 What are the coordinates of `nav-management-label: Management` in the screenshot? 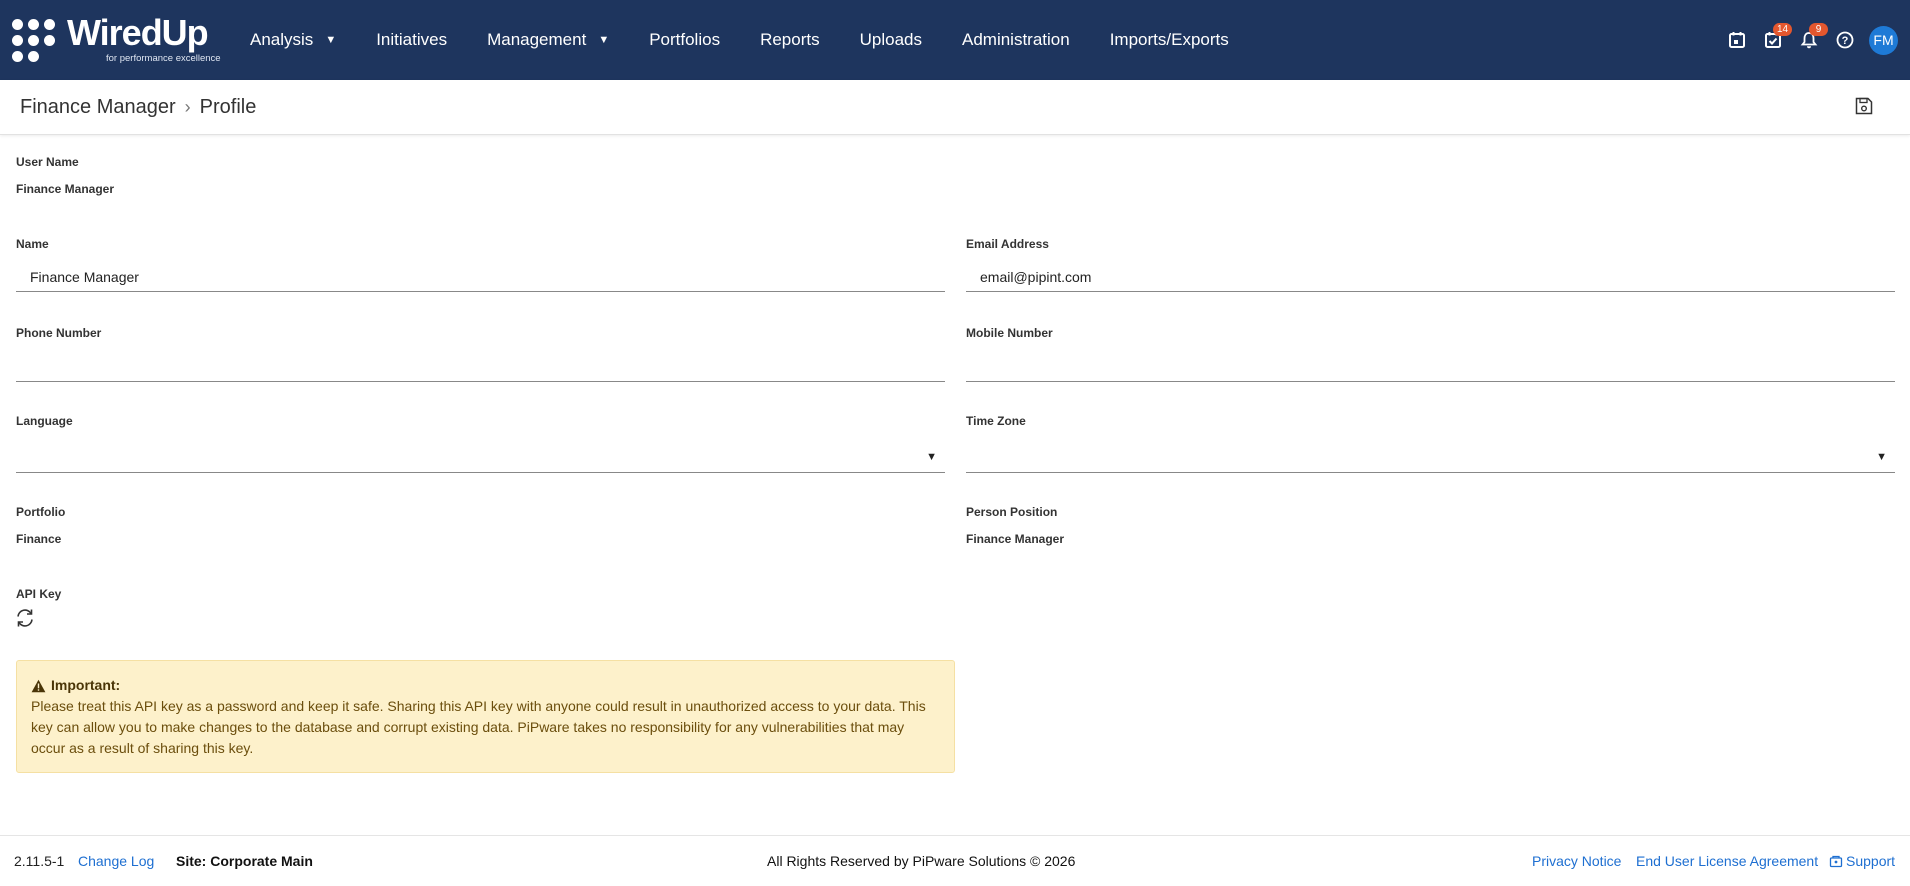 It's located at (537, 39).